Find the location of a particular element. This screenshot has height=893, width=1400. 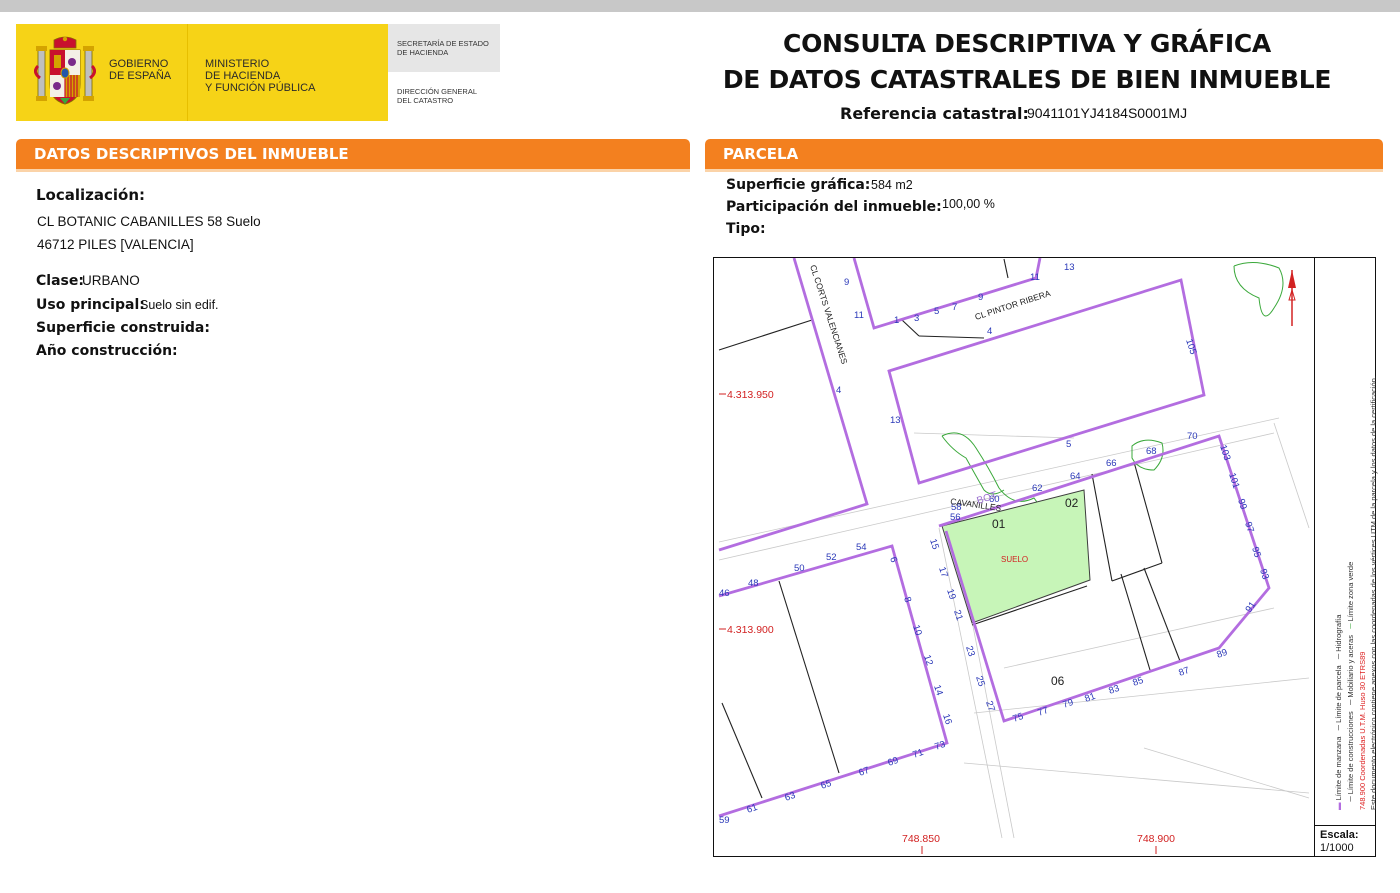

superficie-grafica-label: Superficie gráfica: is located at coordinates (798, 185).